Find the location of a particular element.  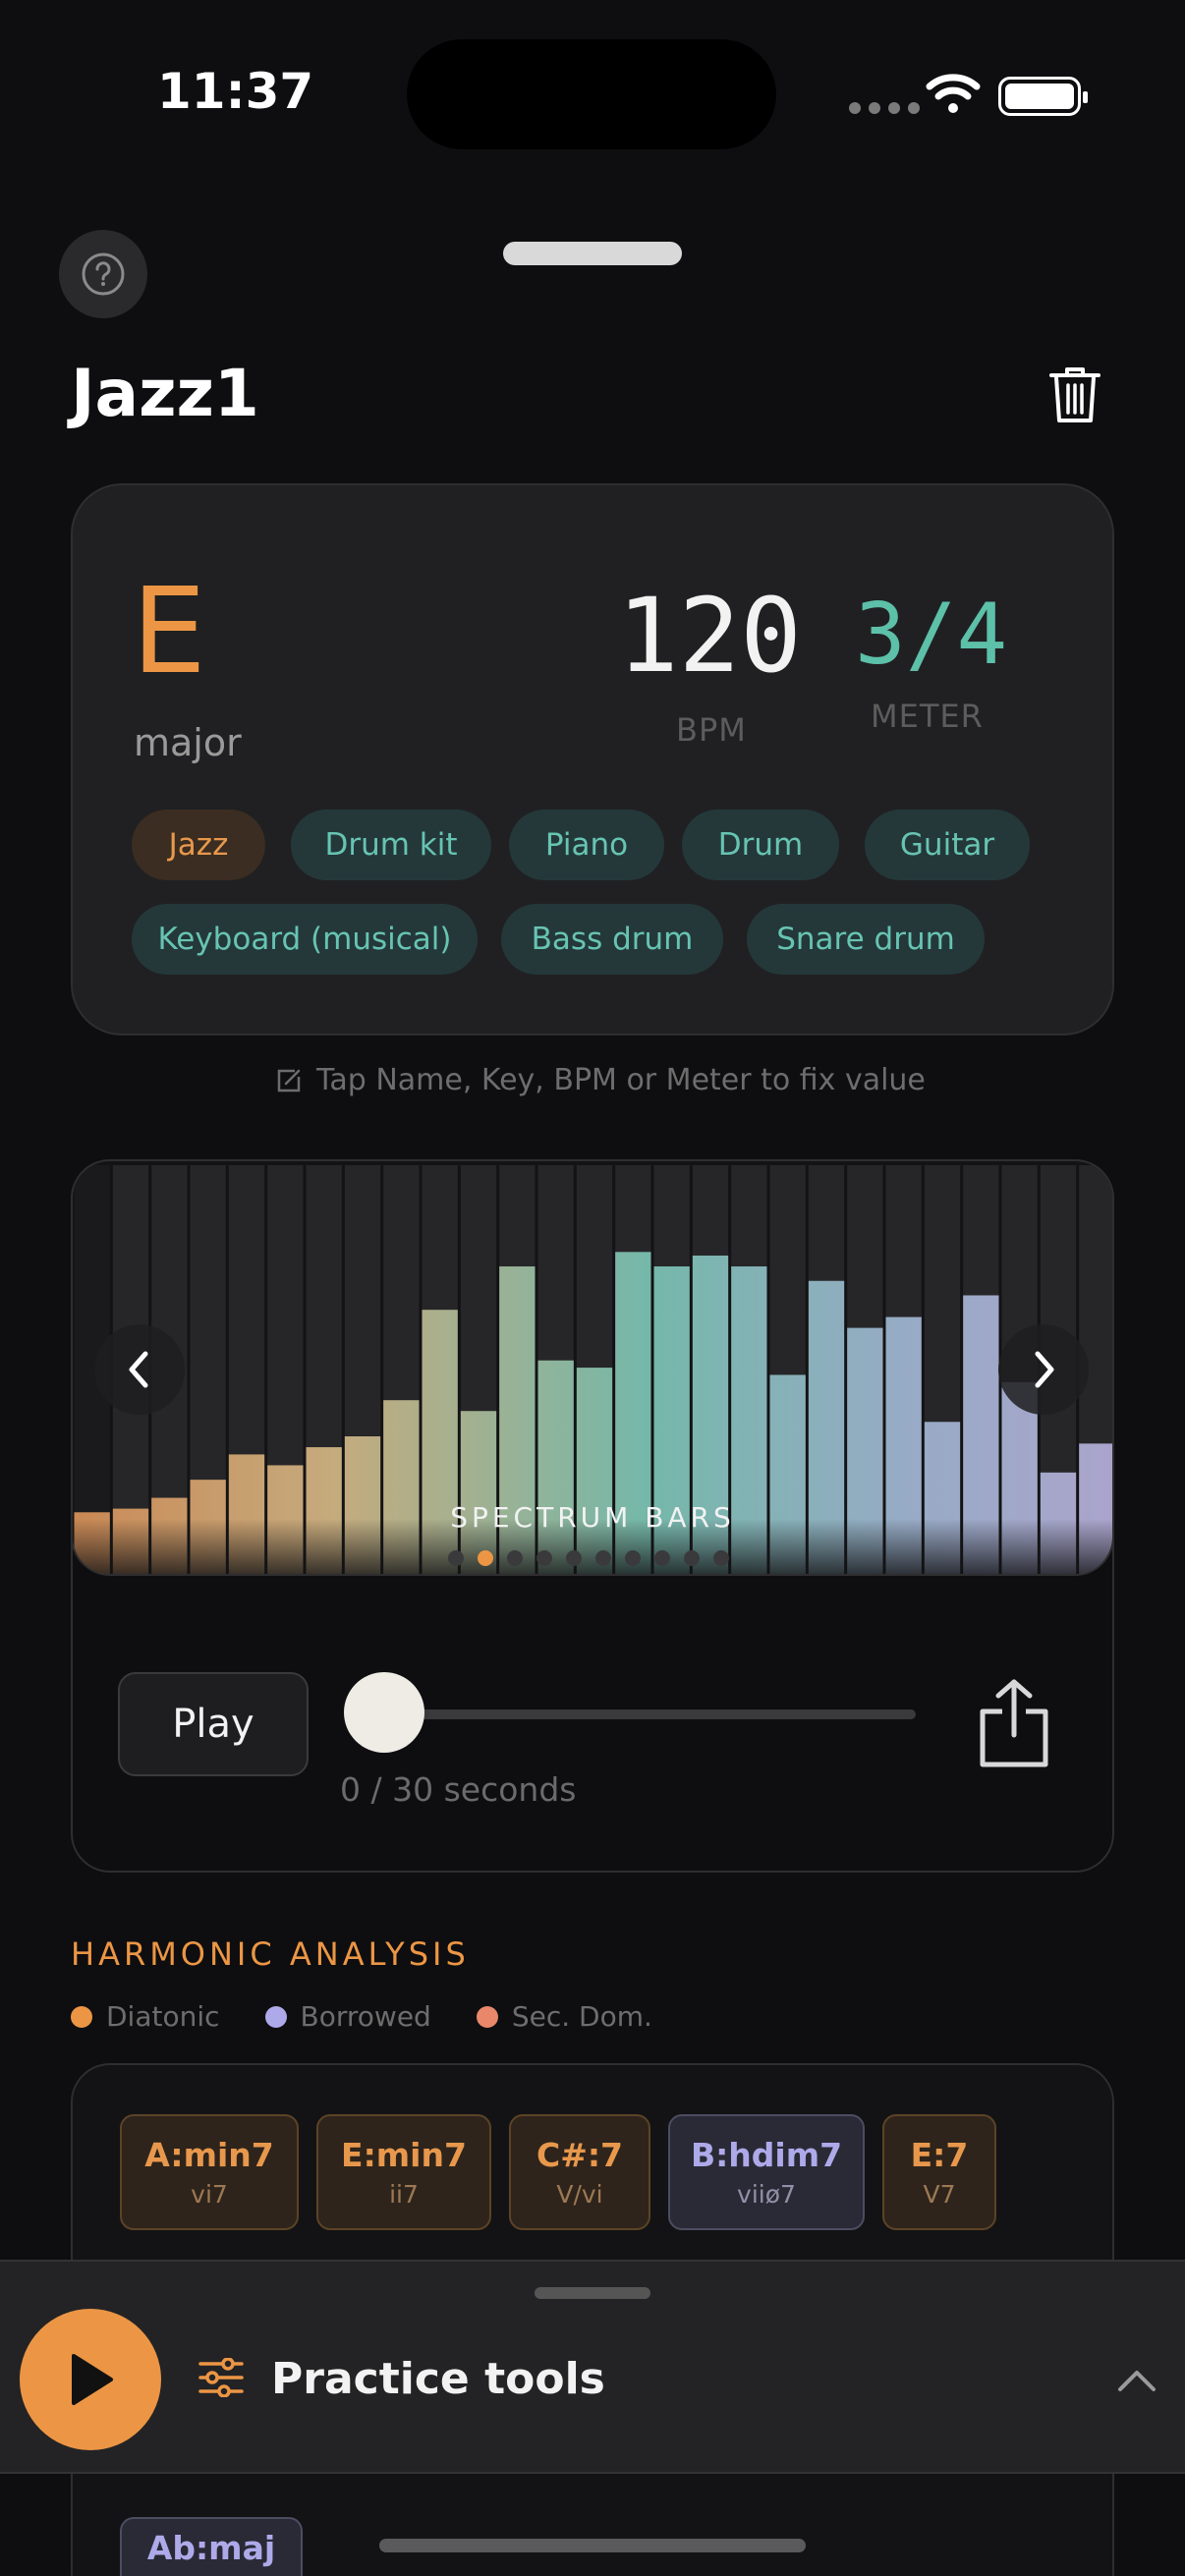

dynamic-island is located at coordinates (592, 94).